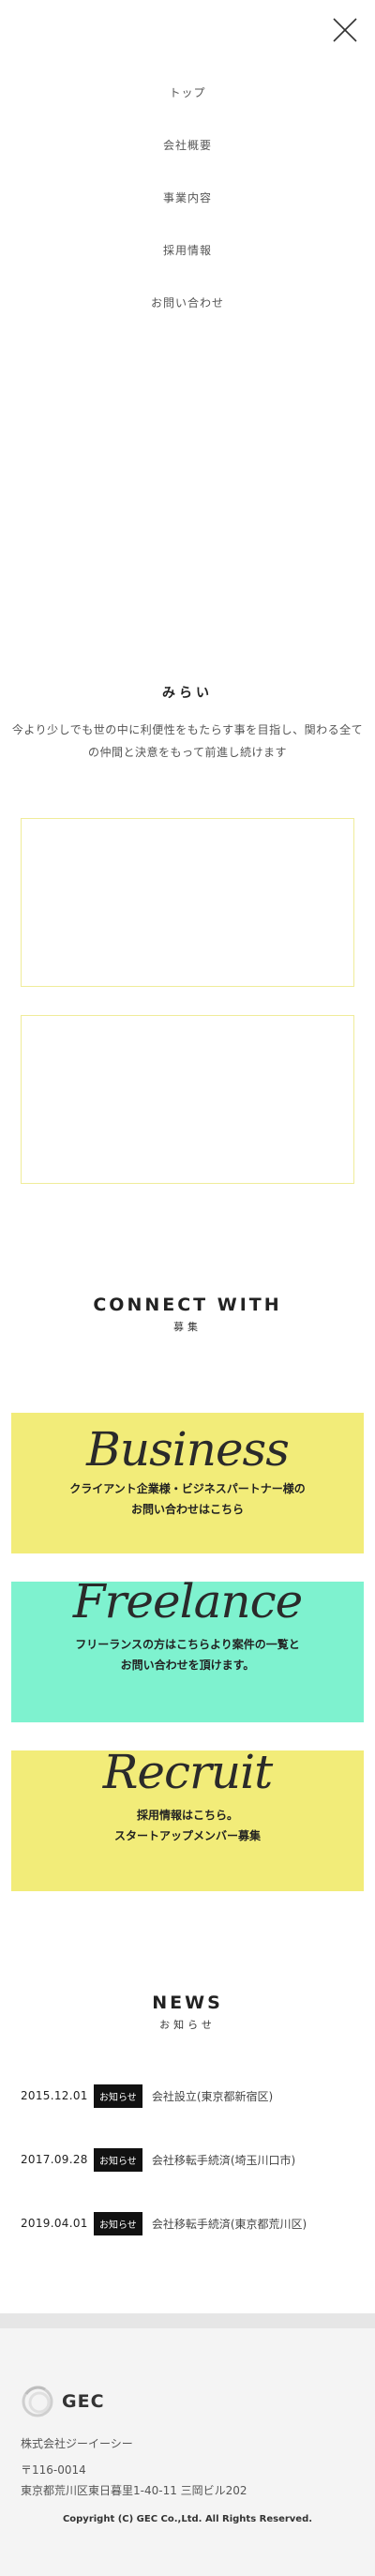  I want to click on card-text-line1: 採用情報はこちら。, so click(187, 1815).